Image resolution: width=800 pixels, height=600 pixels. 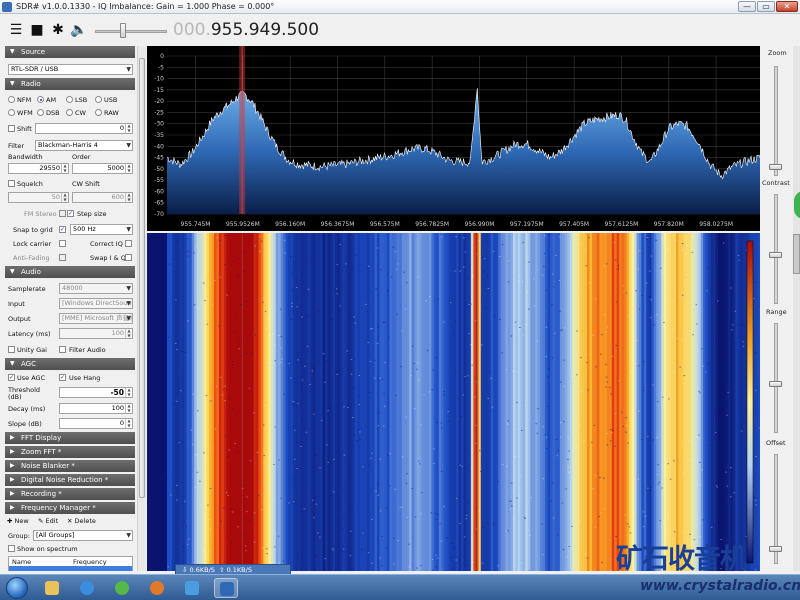 What do you see at coordinates (98, 99) in the screenshot?
I see `mode-radio-usb` at bounding box center [98, 99].